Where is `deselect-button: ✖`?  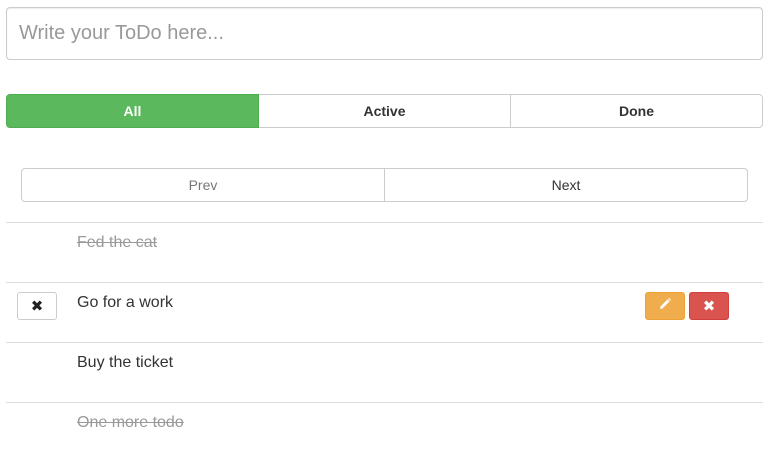
deselect-button: ✖ is located at coordinates (37, 306).